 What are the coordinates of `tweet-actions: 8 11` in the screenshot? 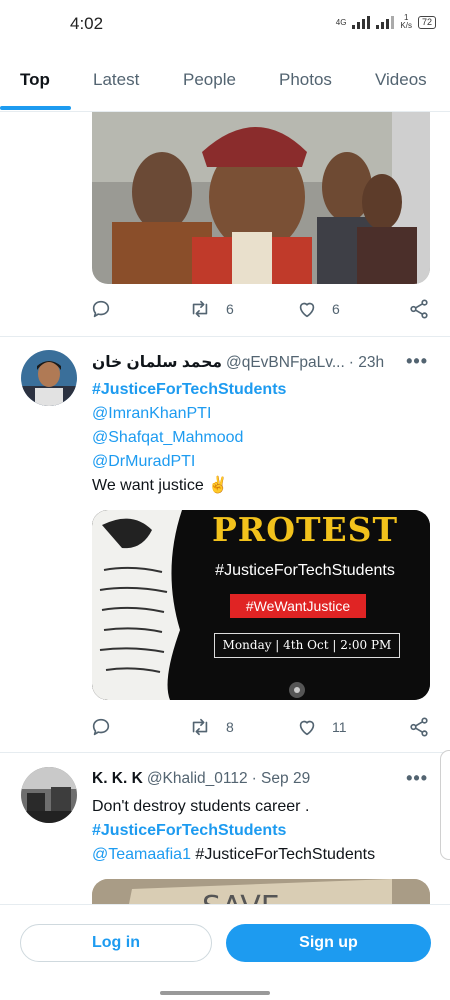 It's located at (261, 728).